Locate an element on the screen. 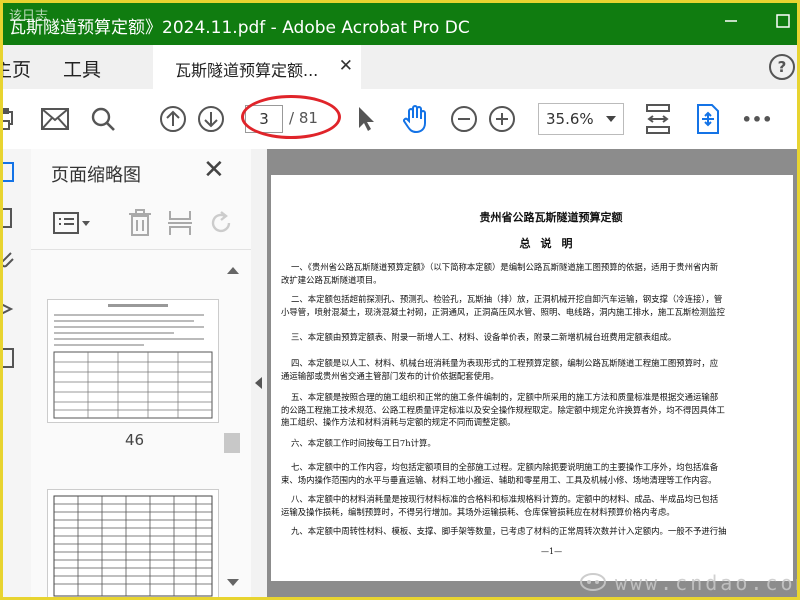 The image size is (800, 600). attachment-icon is located at coordinates (11, 263).